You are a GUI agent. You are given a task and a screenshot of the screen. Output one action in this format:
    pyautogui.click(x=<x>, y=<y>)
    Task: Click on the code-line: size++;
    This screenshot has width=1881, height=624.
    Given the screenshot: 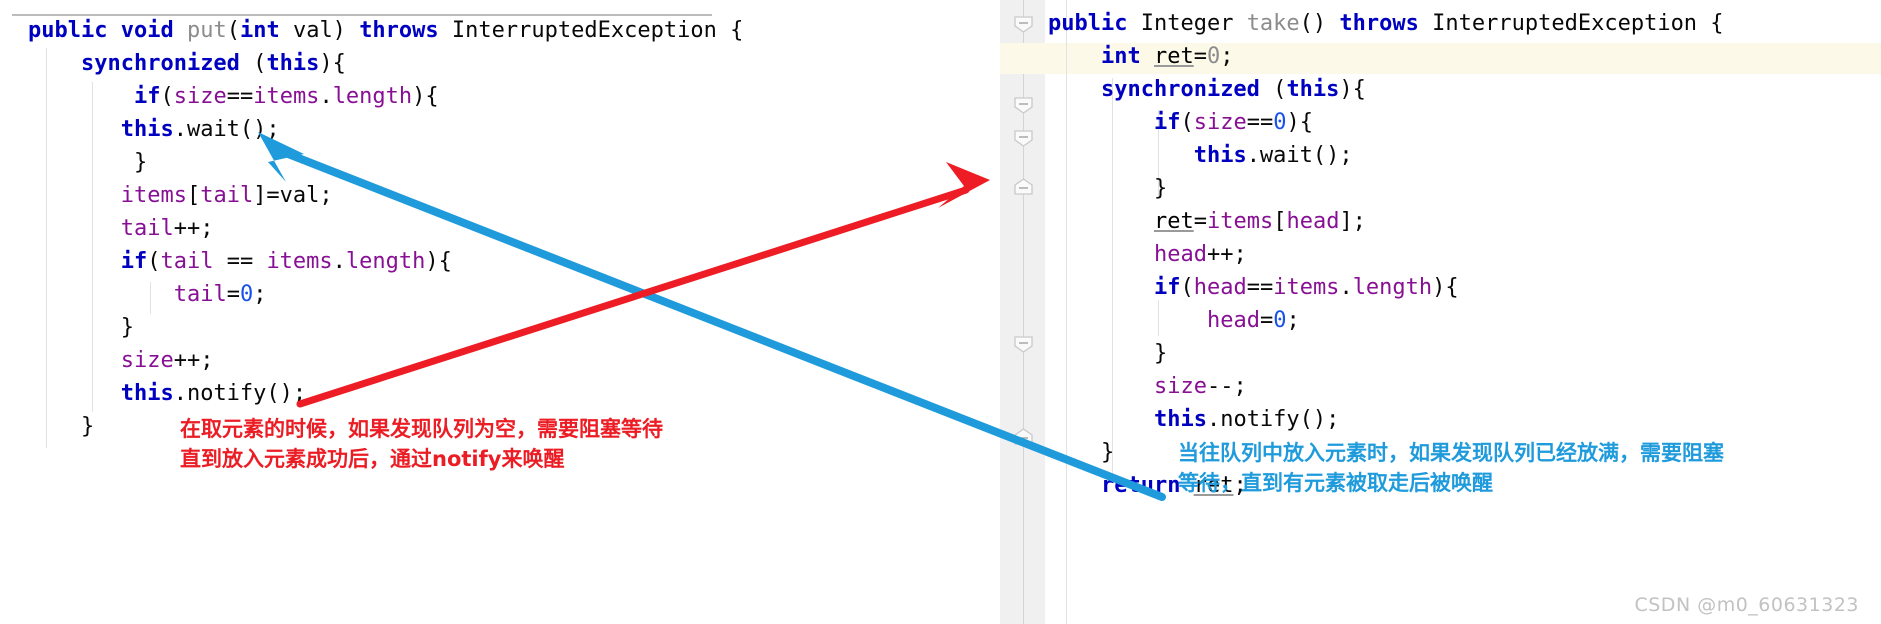 What is the action you would take?
    pyautogui.click(x=385, y=360)
    